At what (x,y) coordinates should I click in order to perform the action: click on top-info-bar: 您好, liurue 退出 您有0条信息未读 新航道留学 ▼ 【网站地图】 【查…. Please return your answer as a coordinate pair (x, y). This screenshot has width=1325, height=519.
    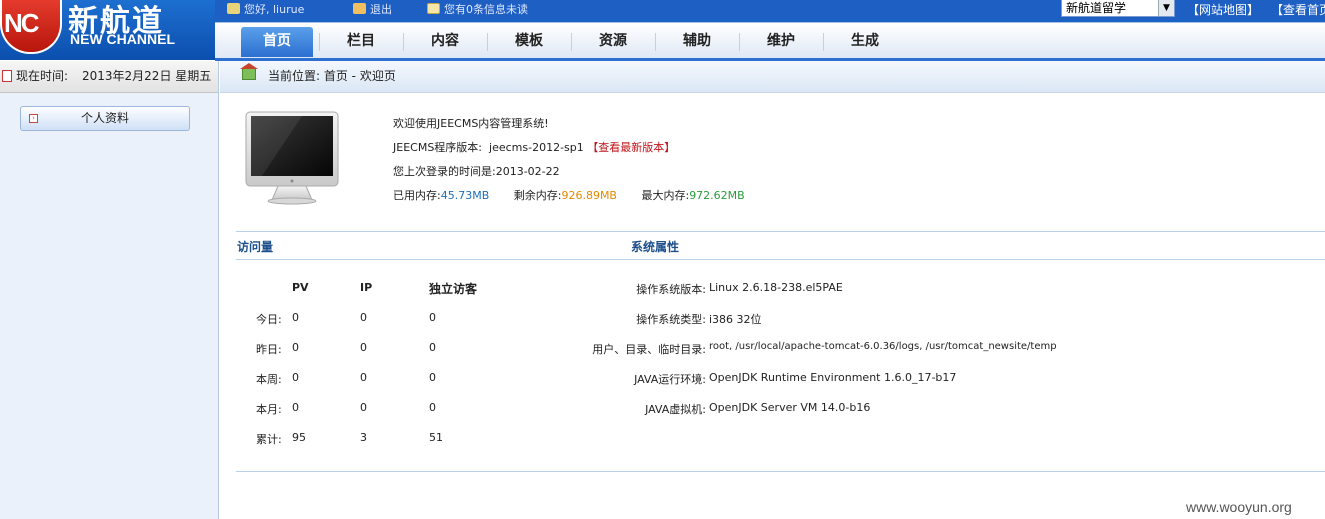
    Looking at the image, I should click on (770, 10).